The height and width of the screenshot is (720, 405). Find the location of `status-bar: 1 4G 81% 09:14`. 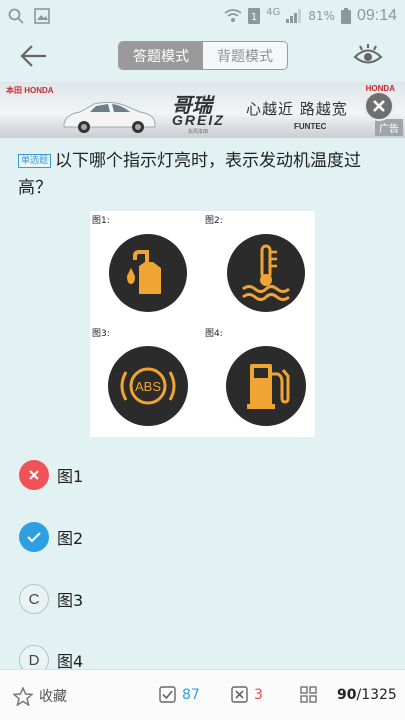

status-bar: 1 4G 81% 09:14 is located at coordinates (202, 16).